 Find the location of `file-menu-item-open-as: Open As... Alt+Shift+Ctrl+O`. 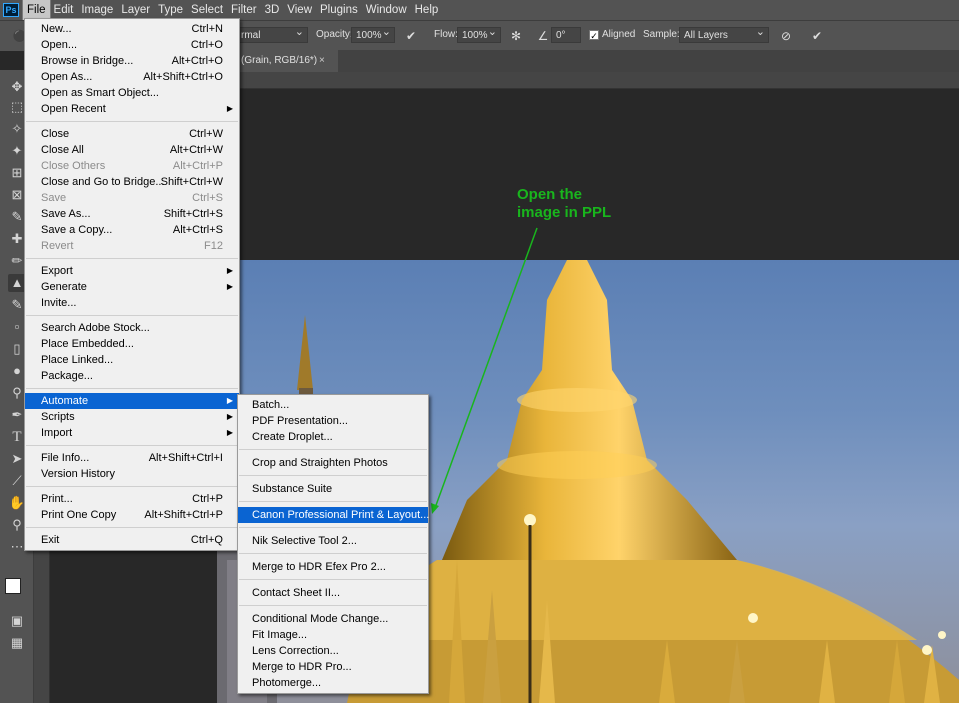

file-menu-item-open-as: Open As... Alt+Shift+Ctrl+O is located at coordinates (132, 77).